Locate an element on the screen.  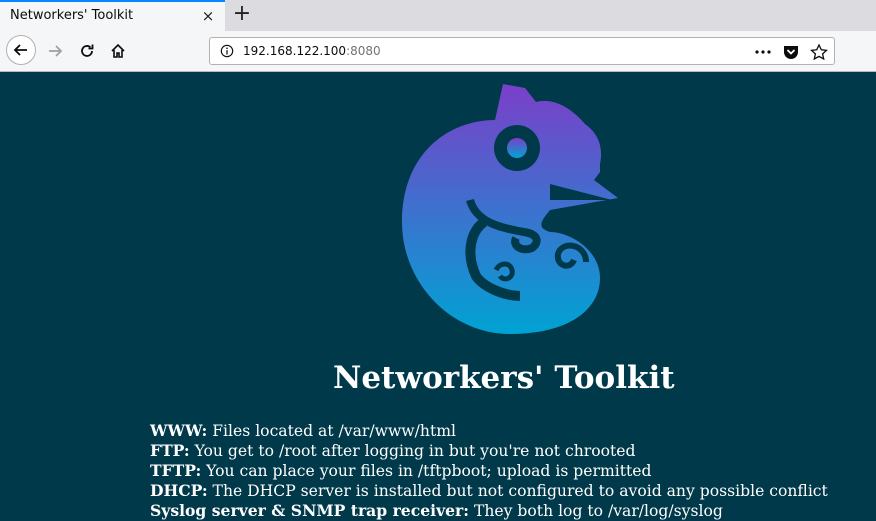
url-text: 192.168.122.100:8080 is located at coordinates (312, 51).